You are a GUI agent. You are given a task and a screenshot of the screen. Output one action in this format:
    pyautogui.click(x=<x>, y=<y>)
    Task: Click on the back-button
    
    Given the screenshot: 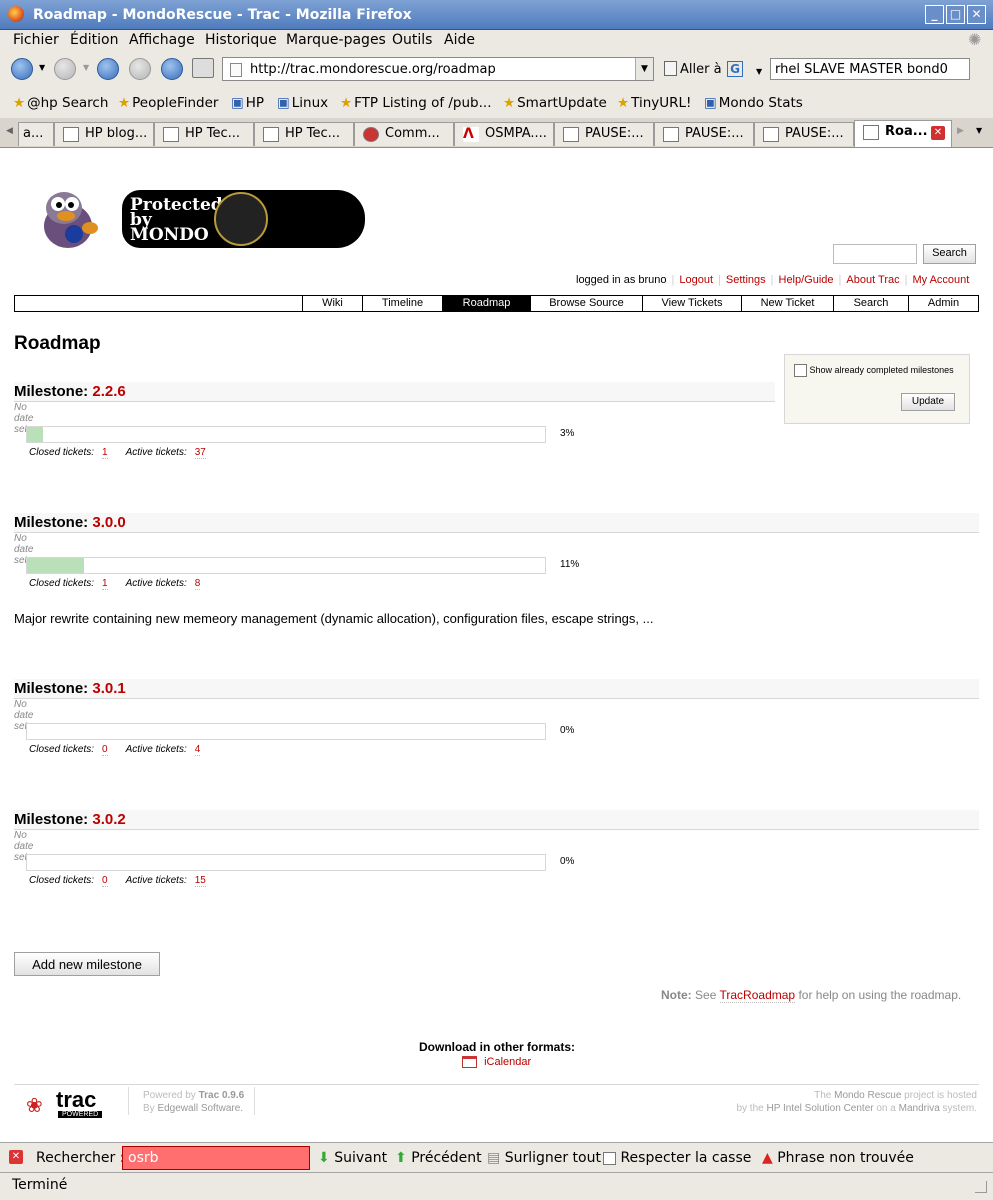 What is the action you would take?
    pyautogui.click(x=22, y=69)
    